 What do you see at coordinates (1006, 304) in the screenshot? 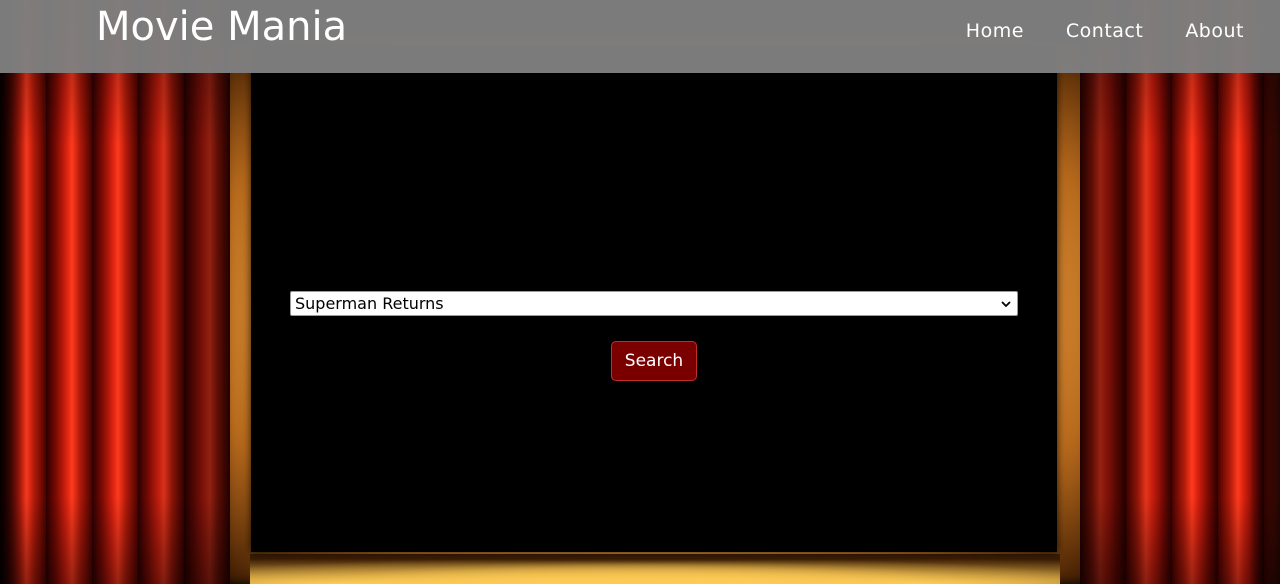
I see `chevron-down-icon` at bounding box center [1006, 304].